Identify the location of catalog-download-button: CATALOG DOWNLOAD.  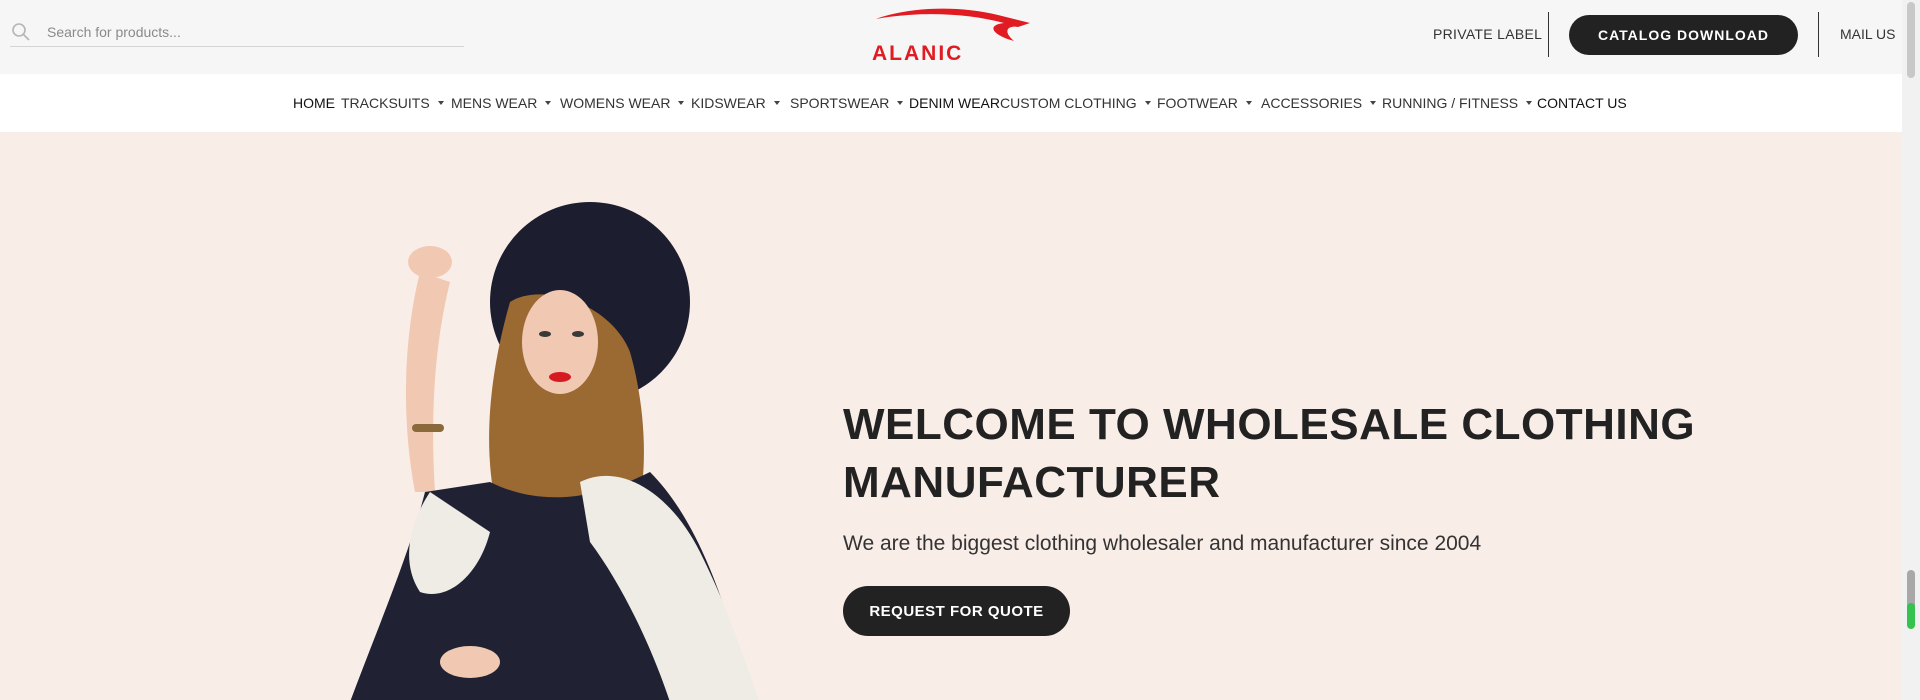
(1683, 35).